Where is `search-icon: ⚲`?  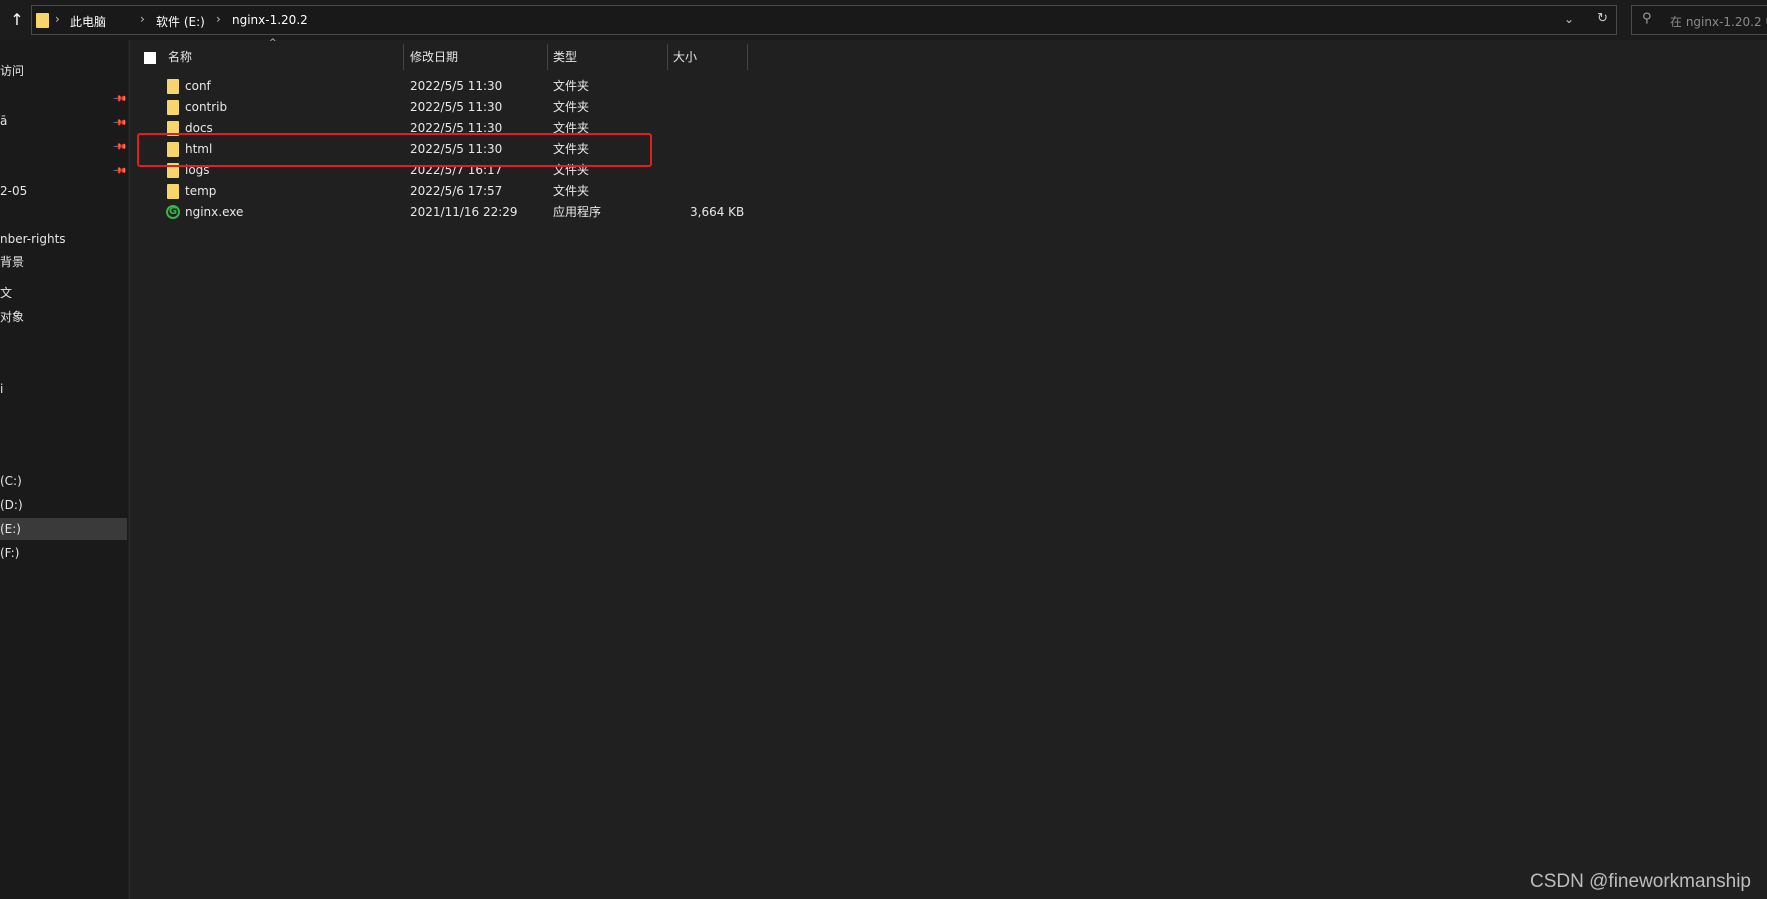 search-icon: ⚲ is located at coordinates (1647, 18).